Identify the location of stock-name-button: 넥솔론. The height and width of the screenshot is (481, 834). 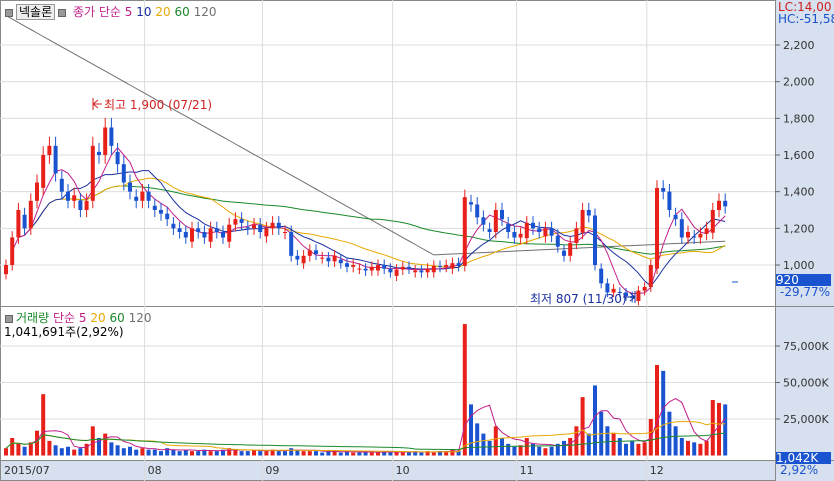
(36, 12).